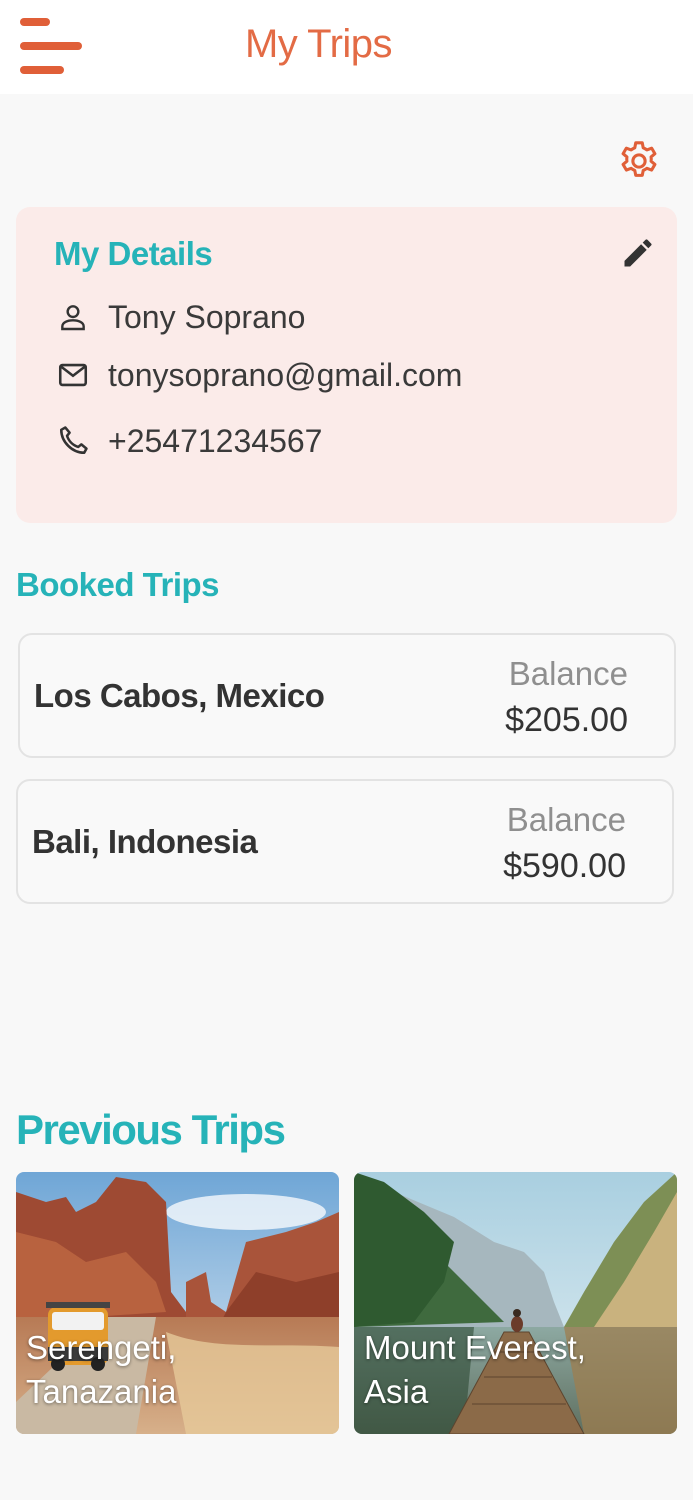 The image size is (693, 1500). Describe the element at coordinates (285, 374) in the screenshot. I see `user-email: tonysoprano@gmail.com` at that location.